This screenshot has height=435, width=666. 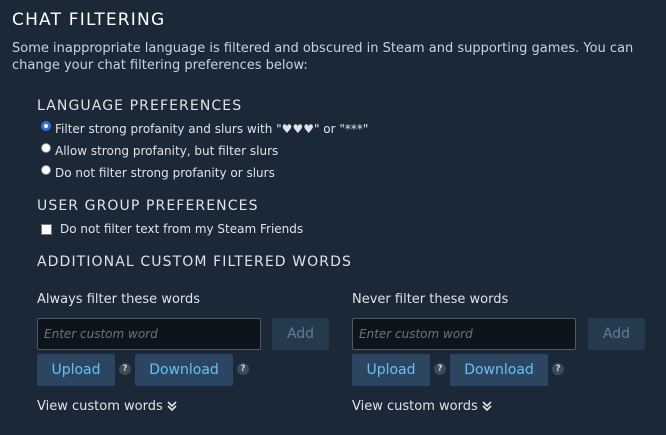 What do you see at coordinates (119, 299) in the screenshot?
I see `always-filter-label: Always filter these words` at bounding box center [119, 299].